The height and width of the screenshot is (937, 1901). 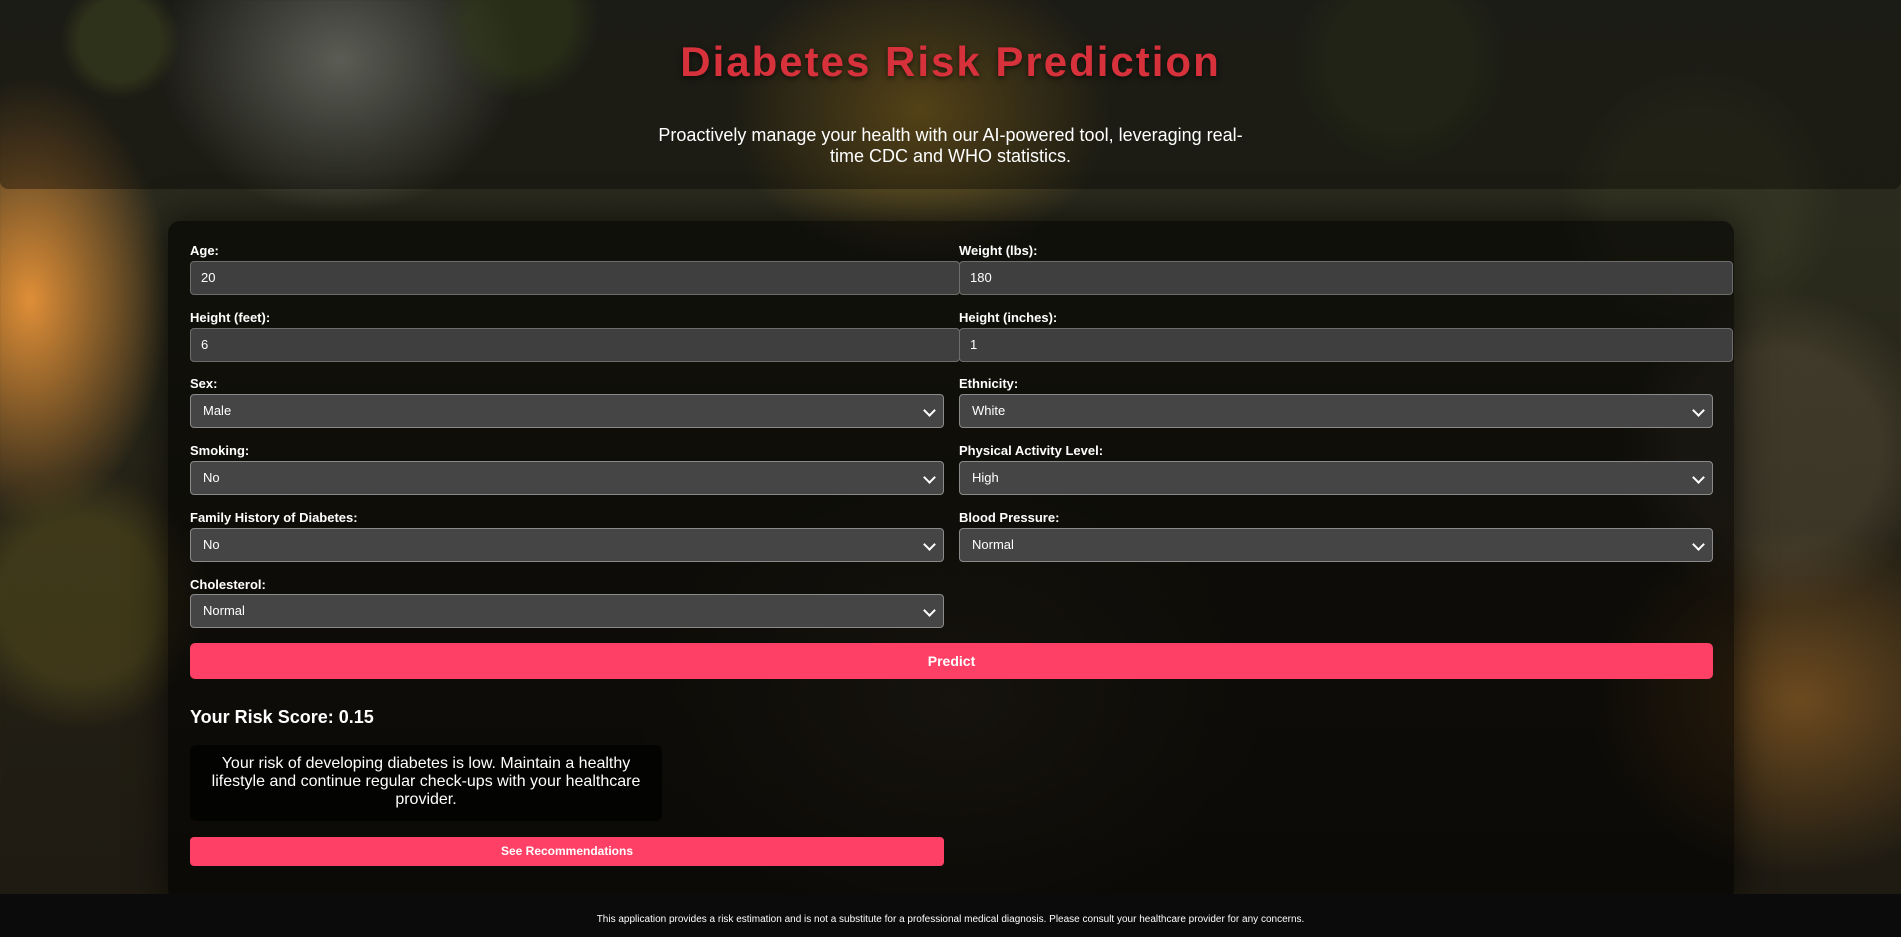 I want to click on smoking-select-value: No, so click(x=211, y=477).